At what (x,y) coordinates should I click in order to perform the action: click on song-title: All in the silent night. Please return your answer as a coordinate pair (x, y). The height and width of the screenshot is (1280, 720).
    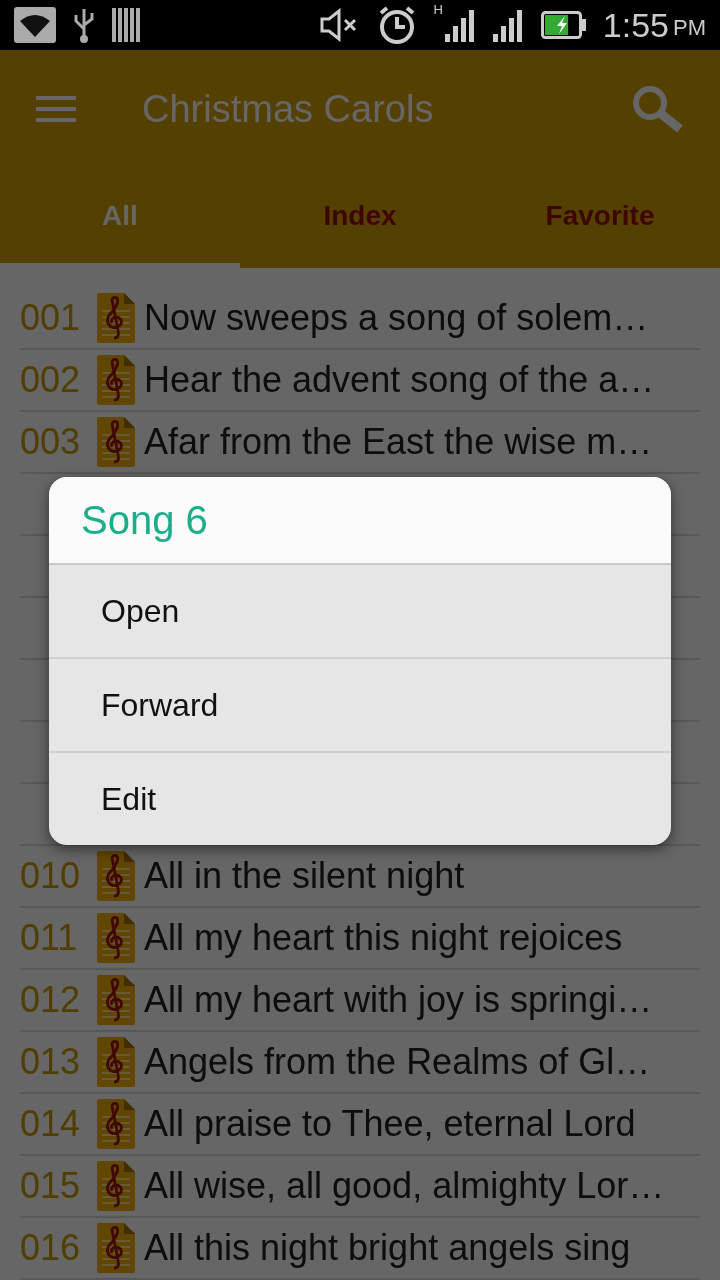
    Looking at the image, I should click on (304, 876).